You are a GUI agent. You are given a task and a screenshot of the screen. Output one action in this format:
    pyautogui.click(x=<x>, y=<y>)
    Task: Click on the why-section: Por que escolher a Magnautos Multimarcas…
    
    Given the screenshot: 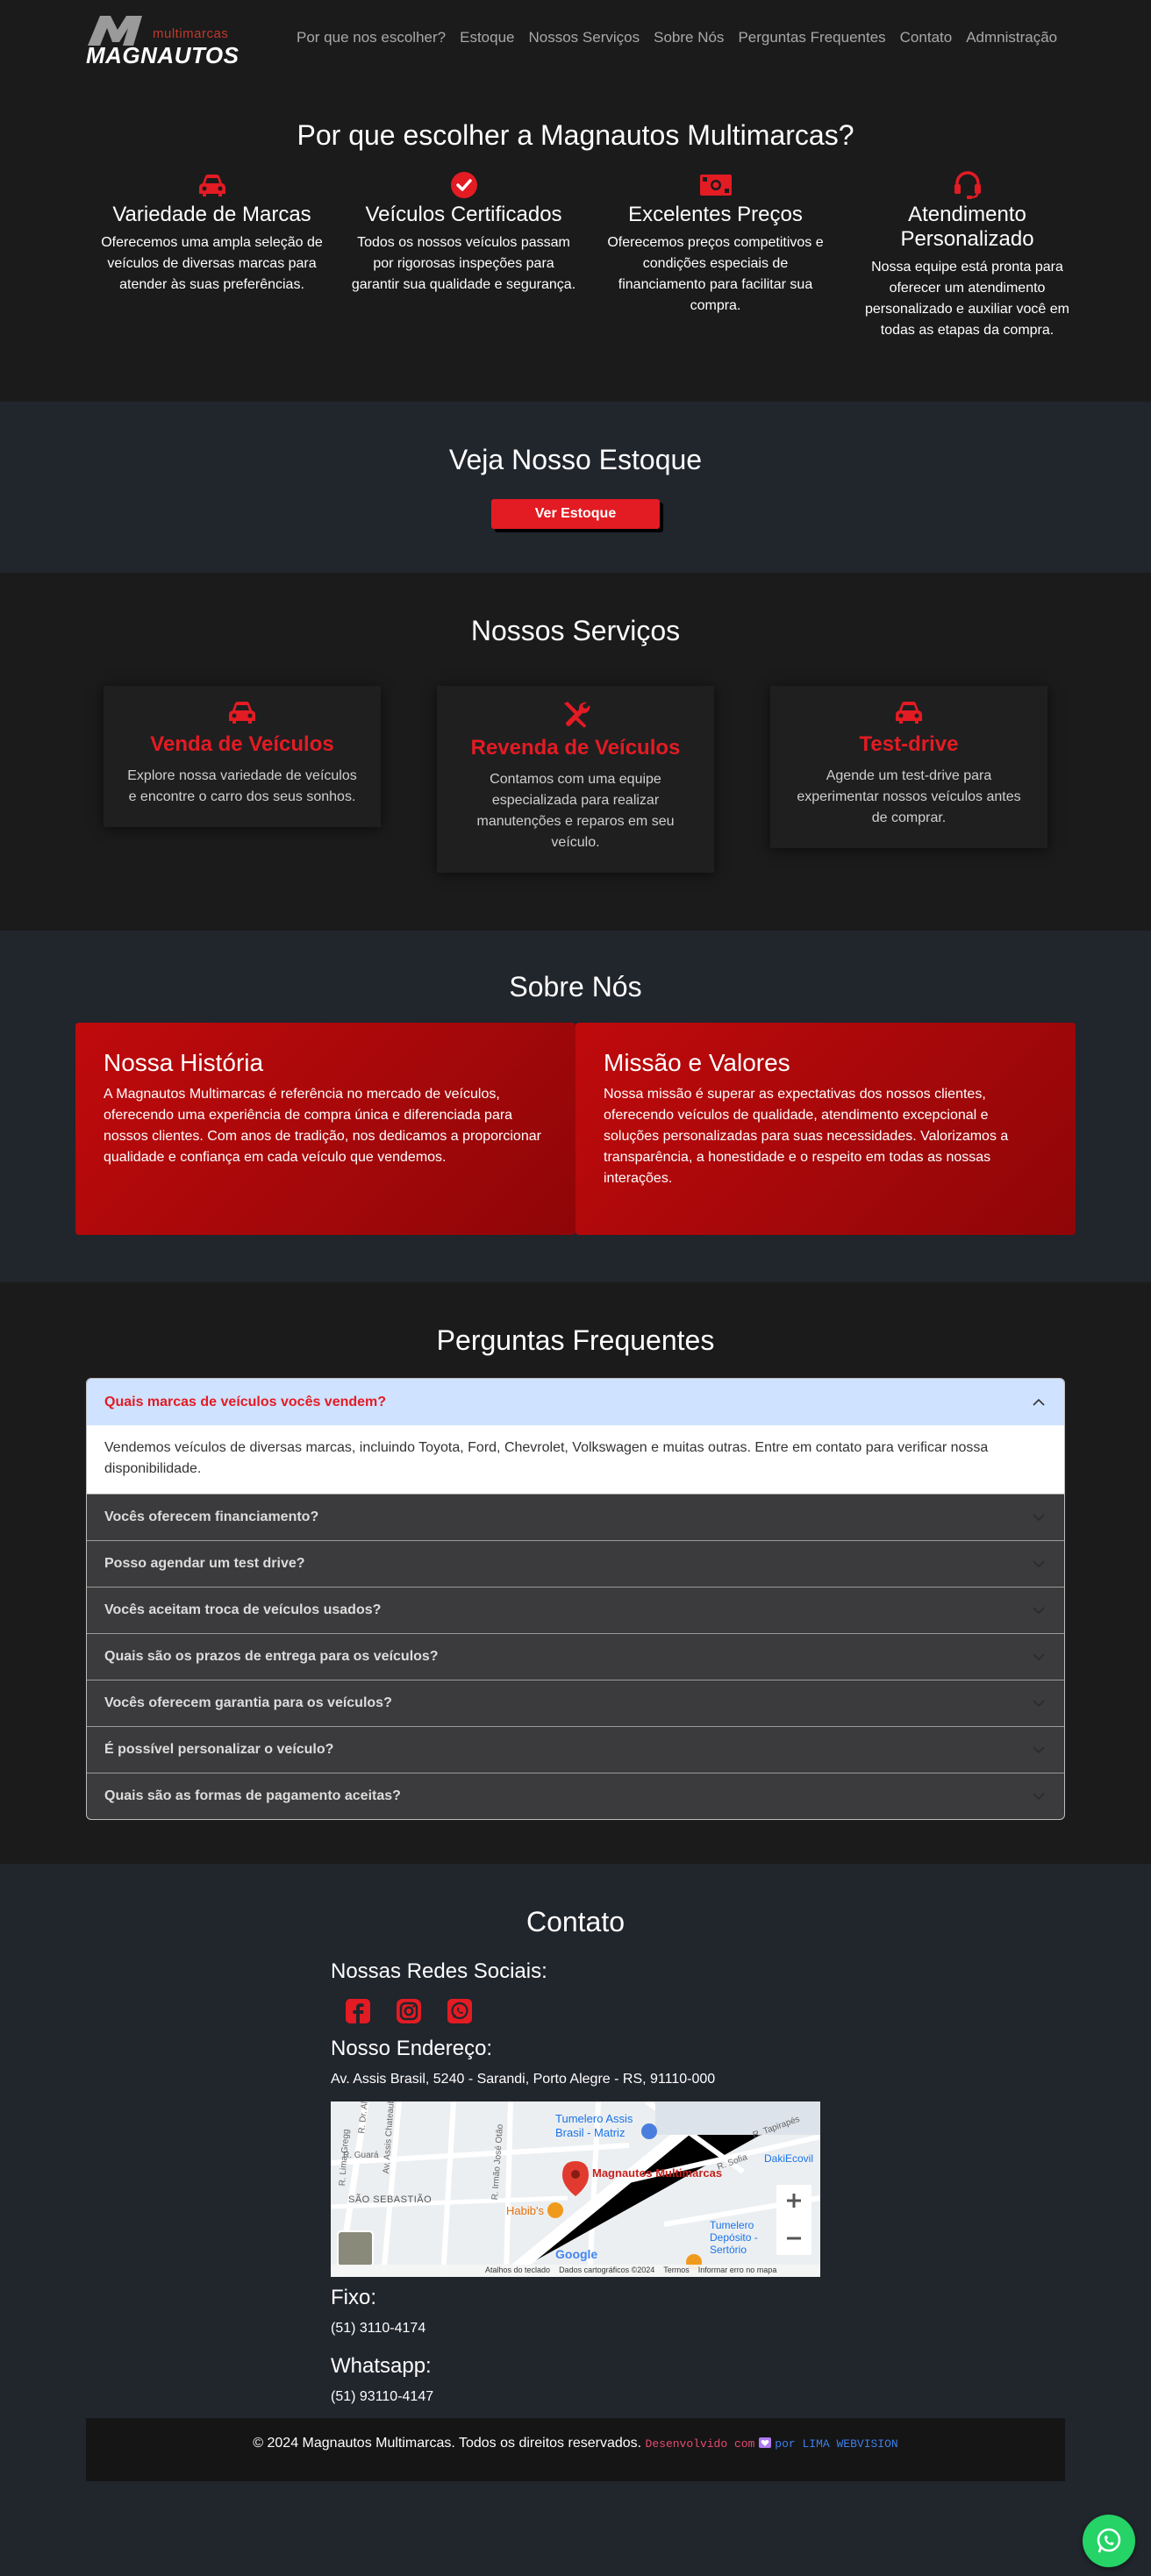 What is the action you would take?
    pyautogui.click(x=575, y=239)
    